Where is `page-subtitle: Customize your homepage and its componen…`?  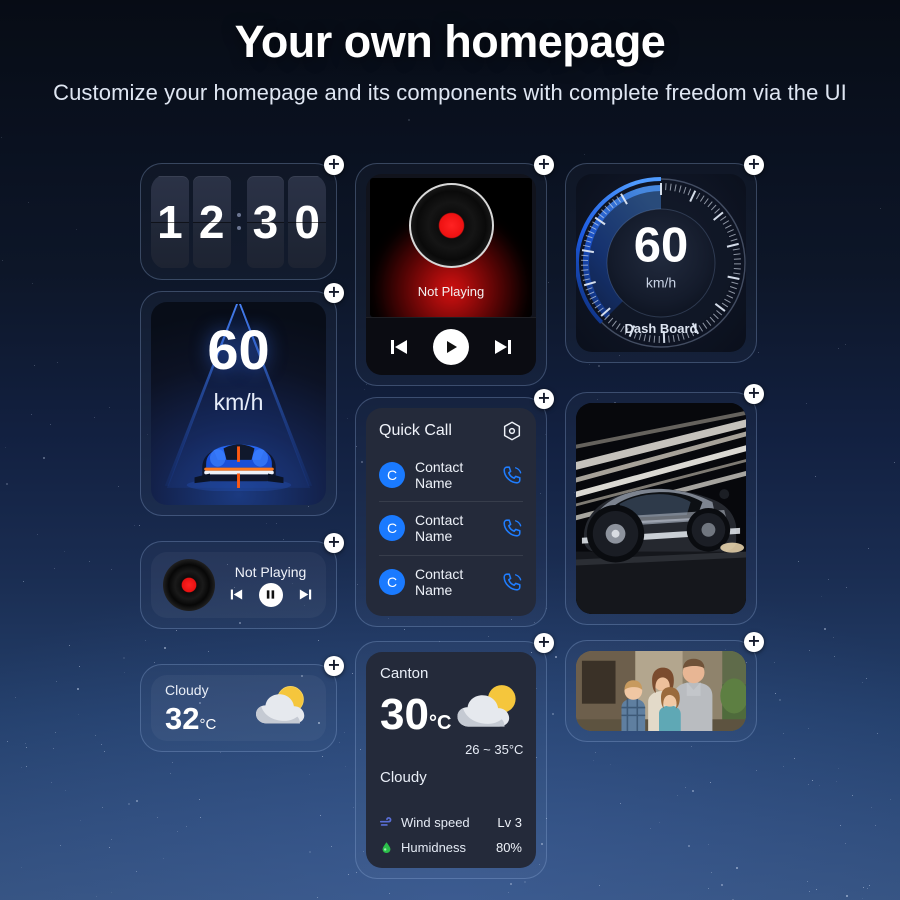
page-subtitle: Customize your homepage and its componen… is located at coordinates (450, 92).